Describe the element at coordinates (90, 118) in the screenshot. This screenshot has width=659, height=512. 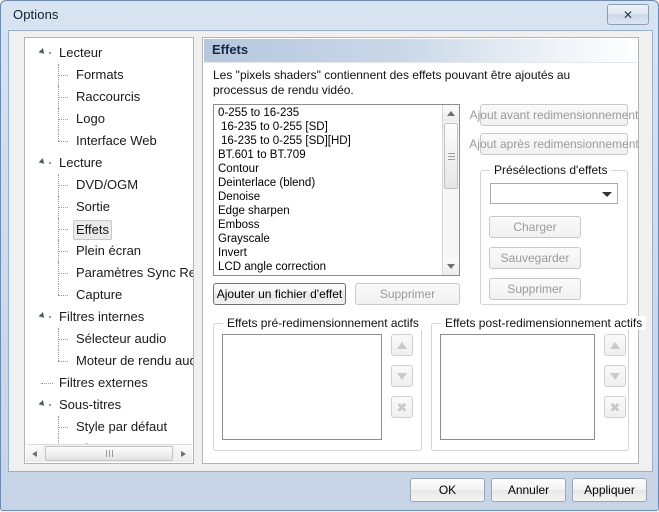
I see `tree-item-label: Logo` at that location.